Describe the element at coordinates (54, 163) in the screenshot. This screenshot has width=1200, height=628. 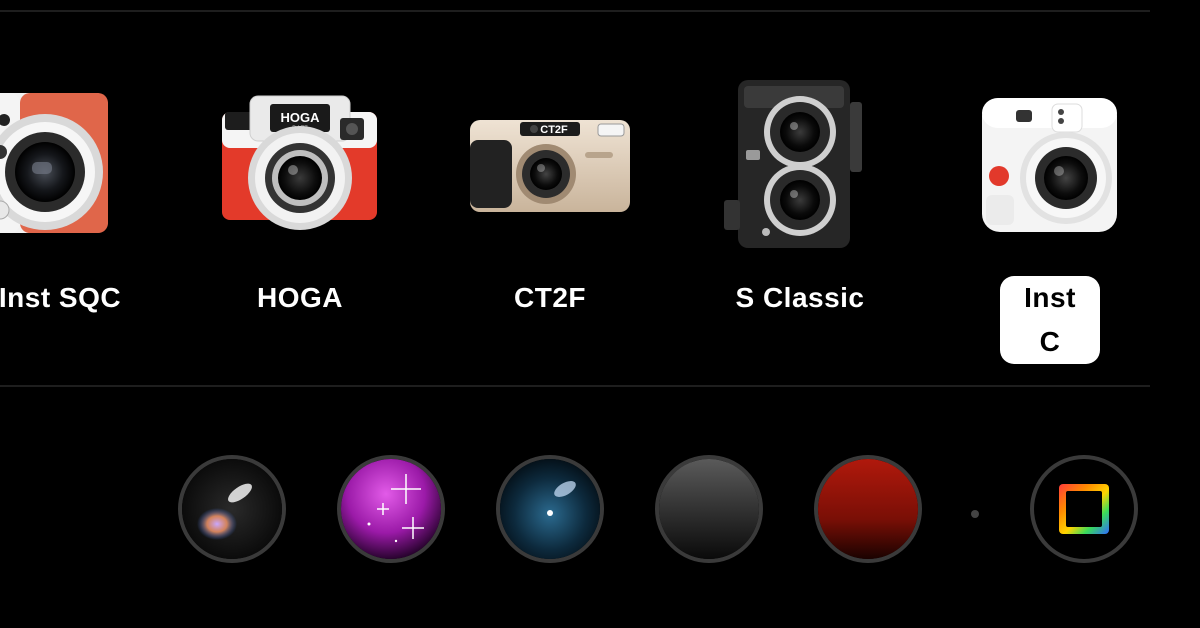
I see `instax-sqc-camera-icon` at that location.